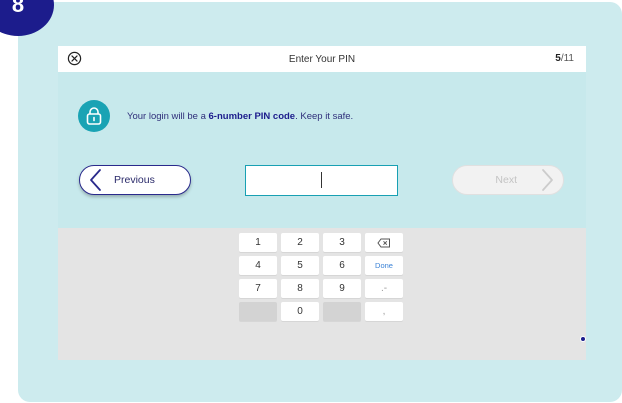 This screenshot has height=403, width=622. I want to click on key-5: 5, so click(300, 265).